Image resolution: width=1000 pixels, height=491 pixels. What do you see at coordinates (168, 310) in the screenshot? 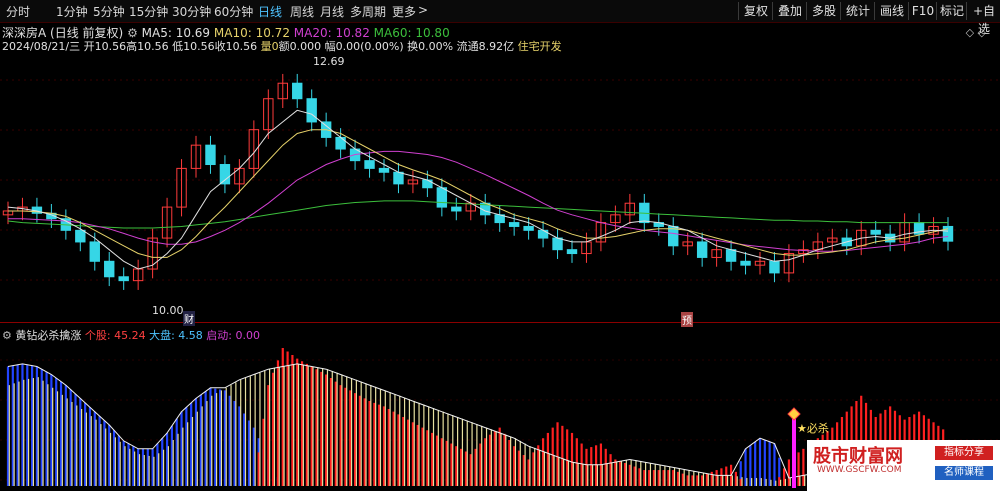
I see `low-price-marker: 10.00` at bounding box center [168, 310].